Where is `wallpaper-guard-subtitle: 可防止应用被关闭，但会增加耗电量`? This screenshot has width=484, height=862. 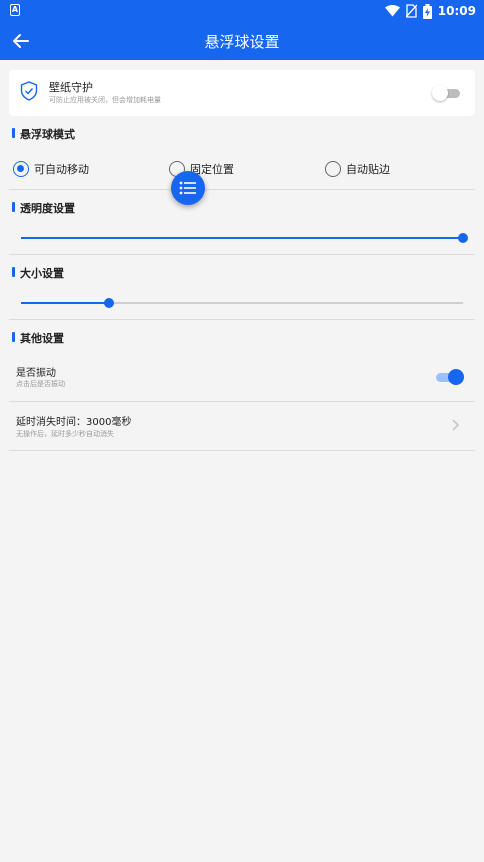
wallpaper-guard-subtitle: 可防止应用被关闭，但会增加耗电量 is located at coordinates (105, 100).